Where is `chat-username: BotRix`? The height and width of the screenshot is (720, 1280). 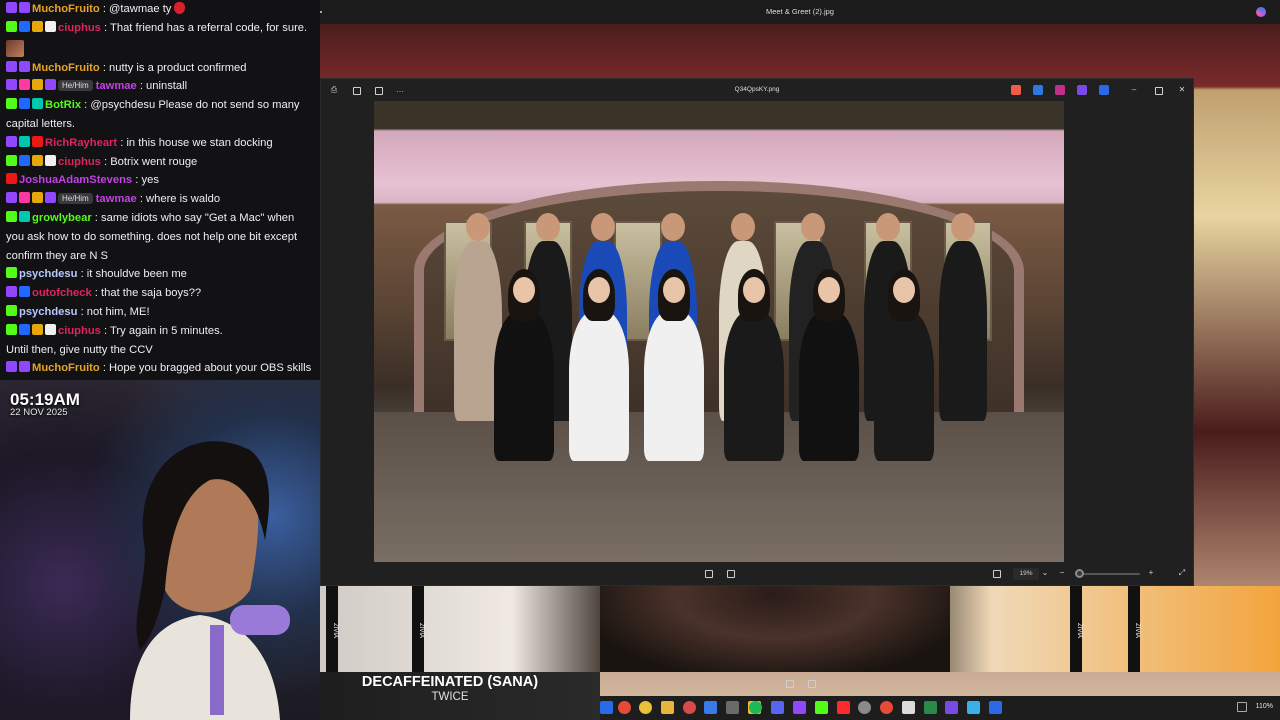 chat-username: BotRix is located at coordinates (63, 105).